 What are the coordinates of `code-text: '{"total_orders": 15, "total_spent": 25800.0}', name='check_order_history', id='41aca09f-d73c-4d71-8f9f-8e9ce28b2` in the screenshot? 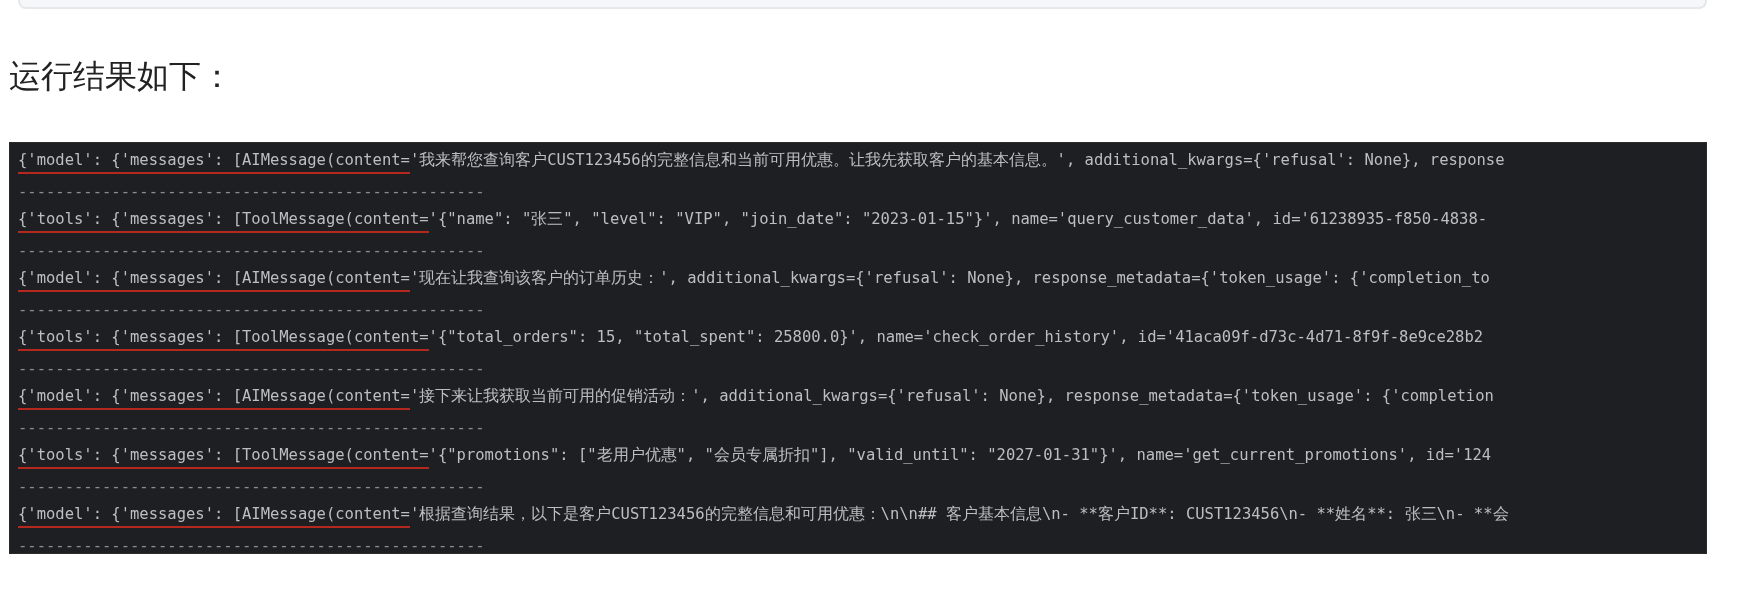 It's located at (956, 337).